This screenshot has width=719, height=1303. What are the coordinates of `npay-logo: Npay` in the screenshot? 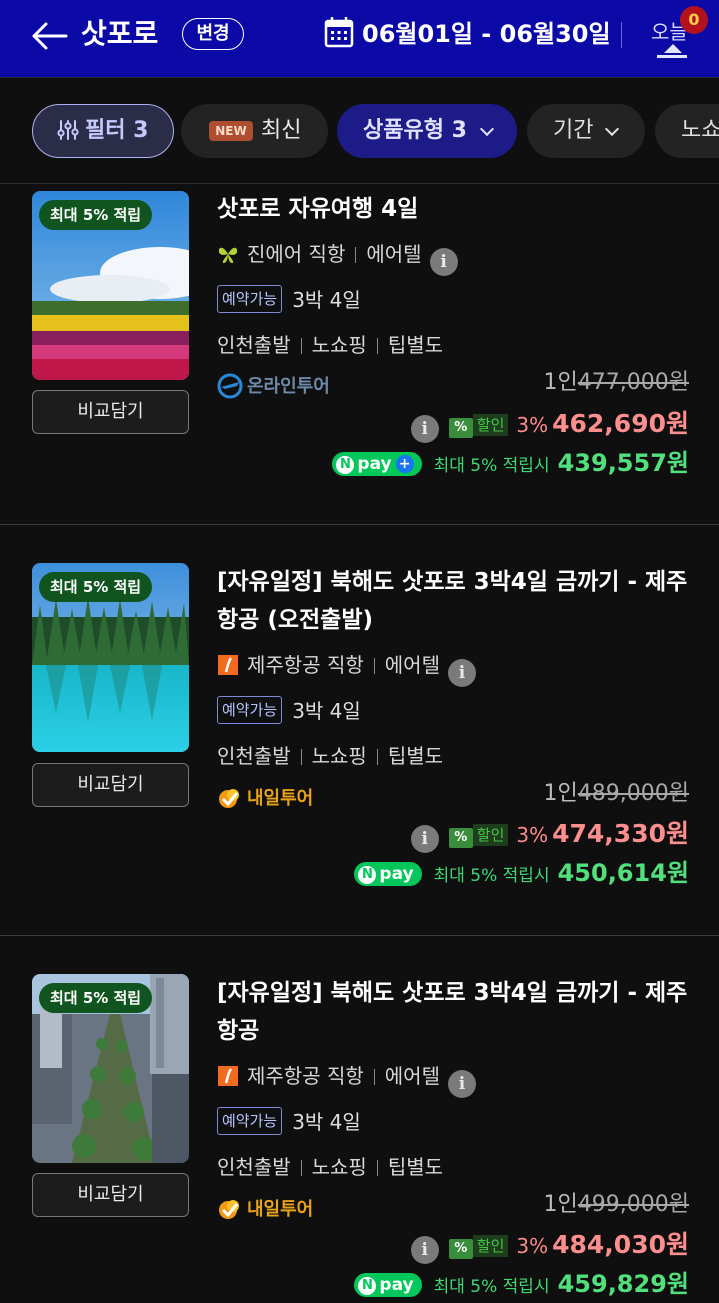 It's located at (388, 1285).